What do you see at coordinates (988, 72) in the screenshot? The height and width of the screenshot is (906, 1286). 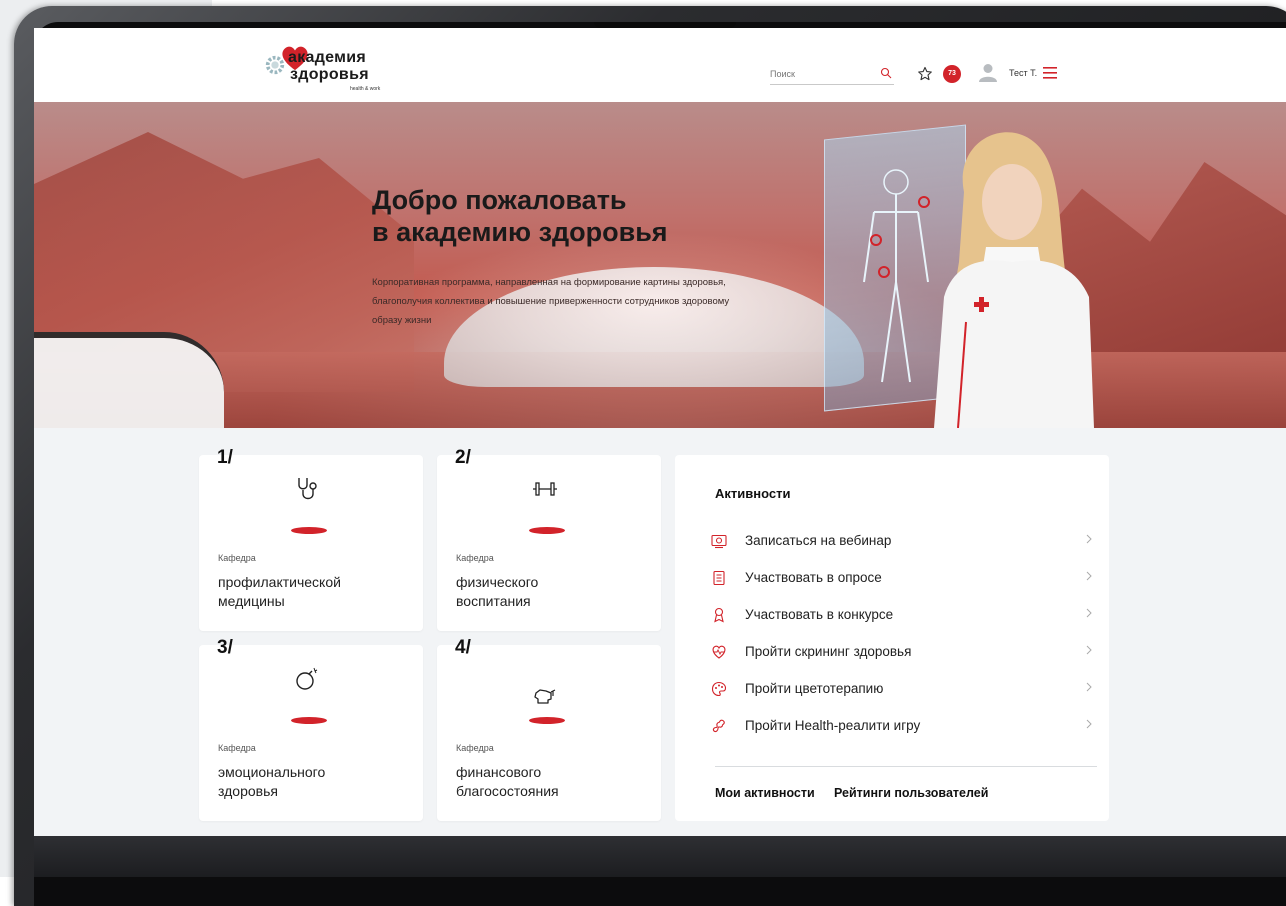 I see `user-avatar-icon` at bounding box center [988, 72].